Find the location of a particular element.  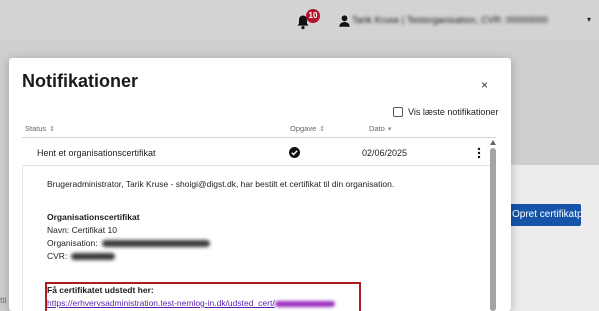

create-certificate-profile-button: Opret certifikatprofil is located at coordinates (545, 215).